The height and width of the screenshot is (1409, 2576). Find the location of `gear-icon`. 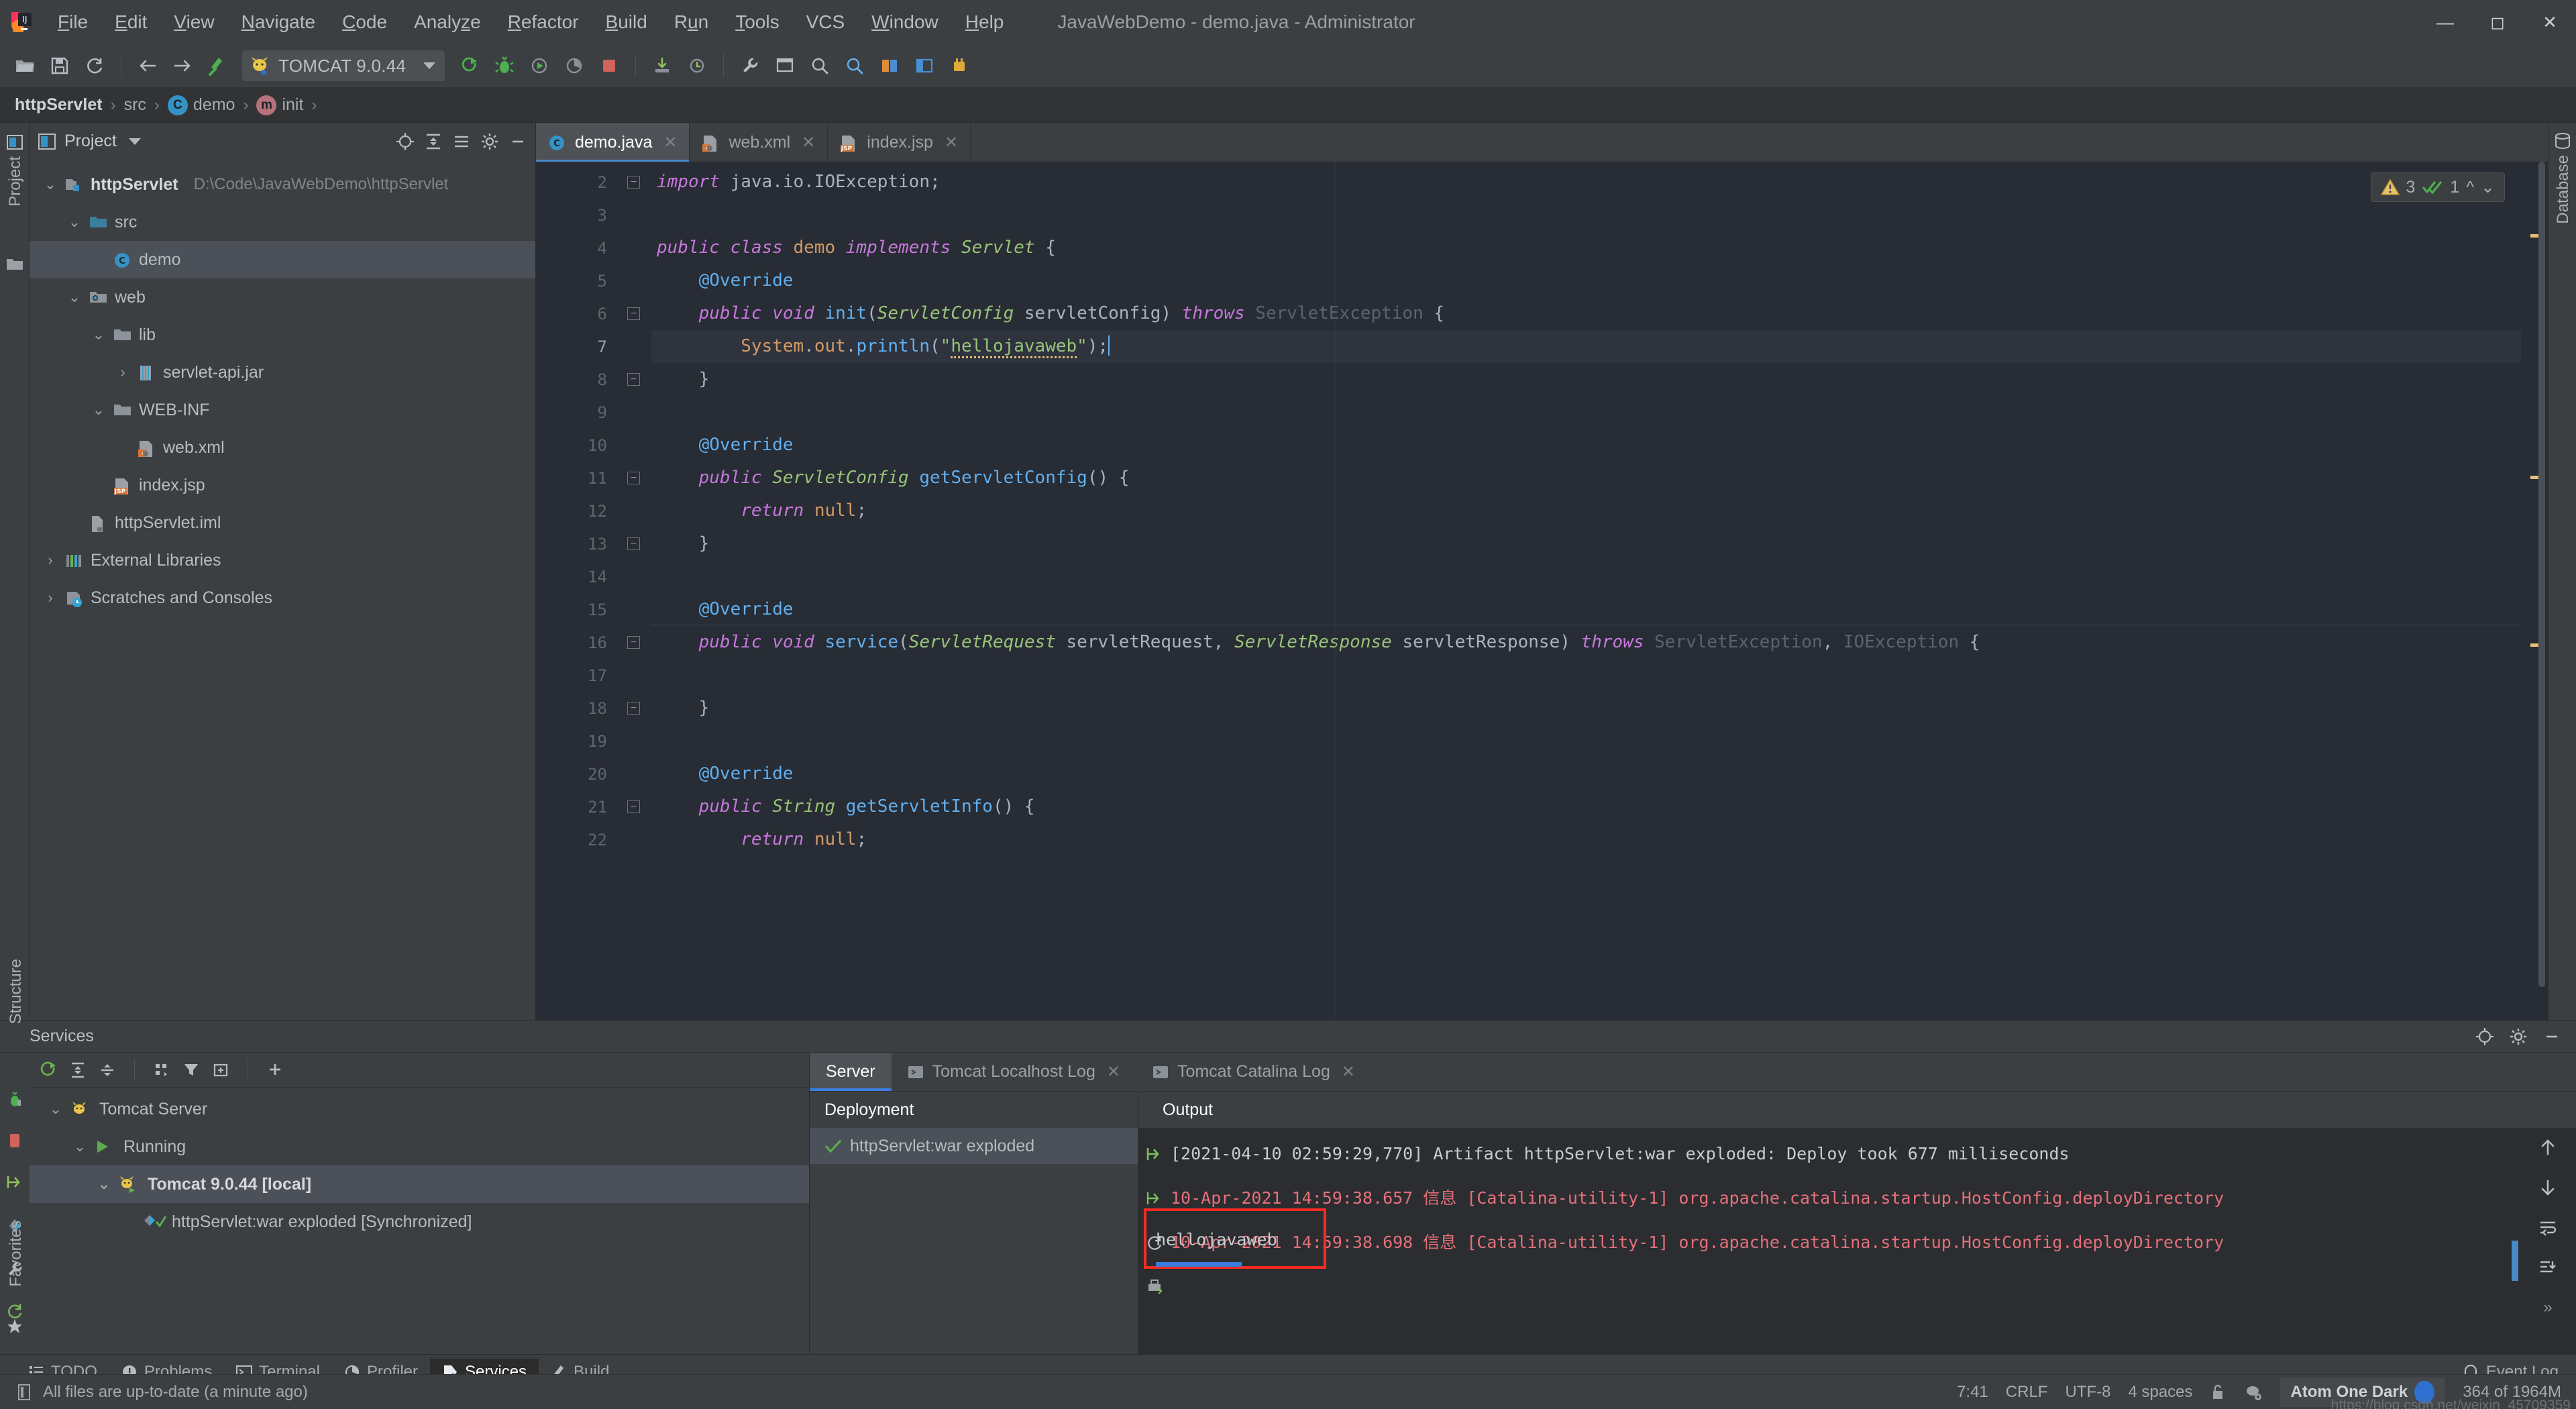

gear-icon is located at coordinates (489, 141).